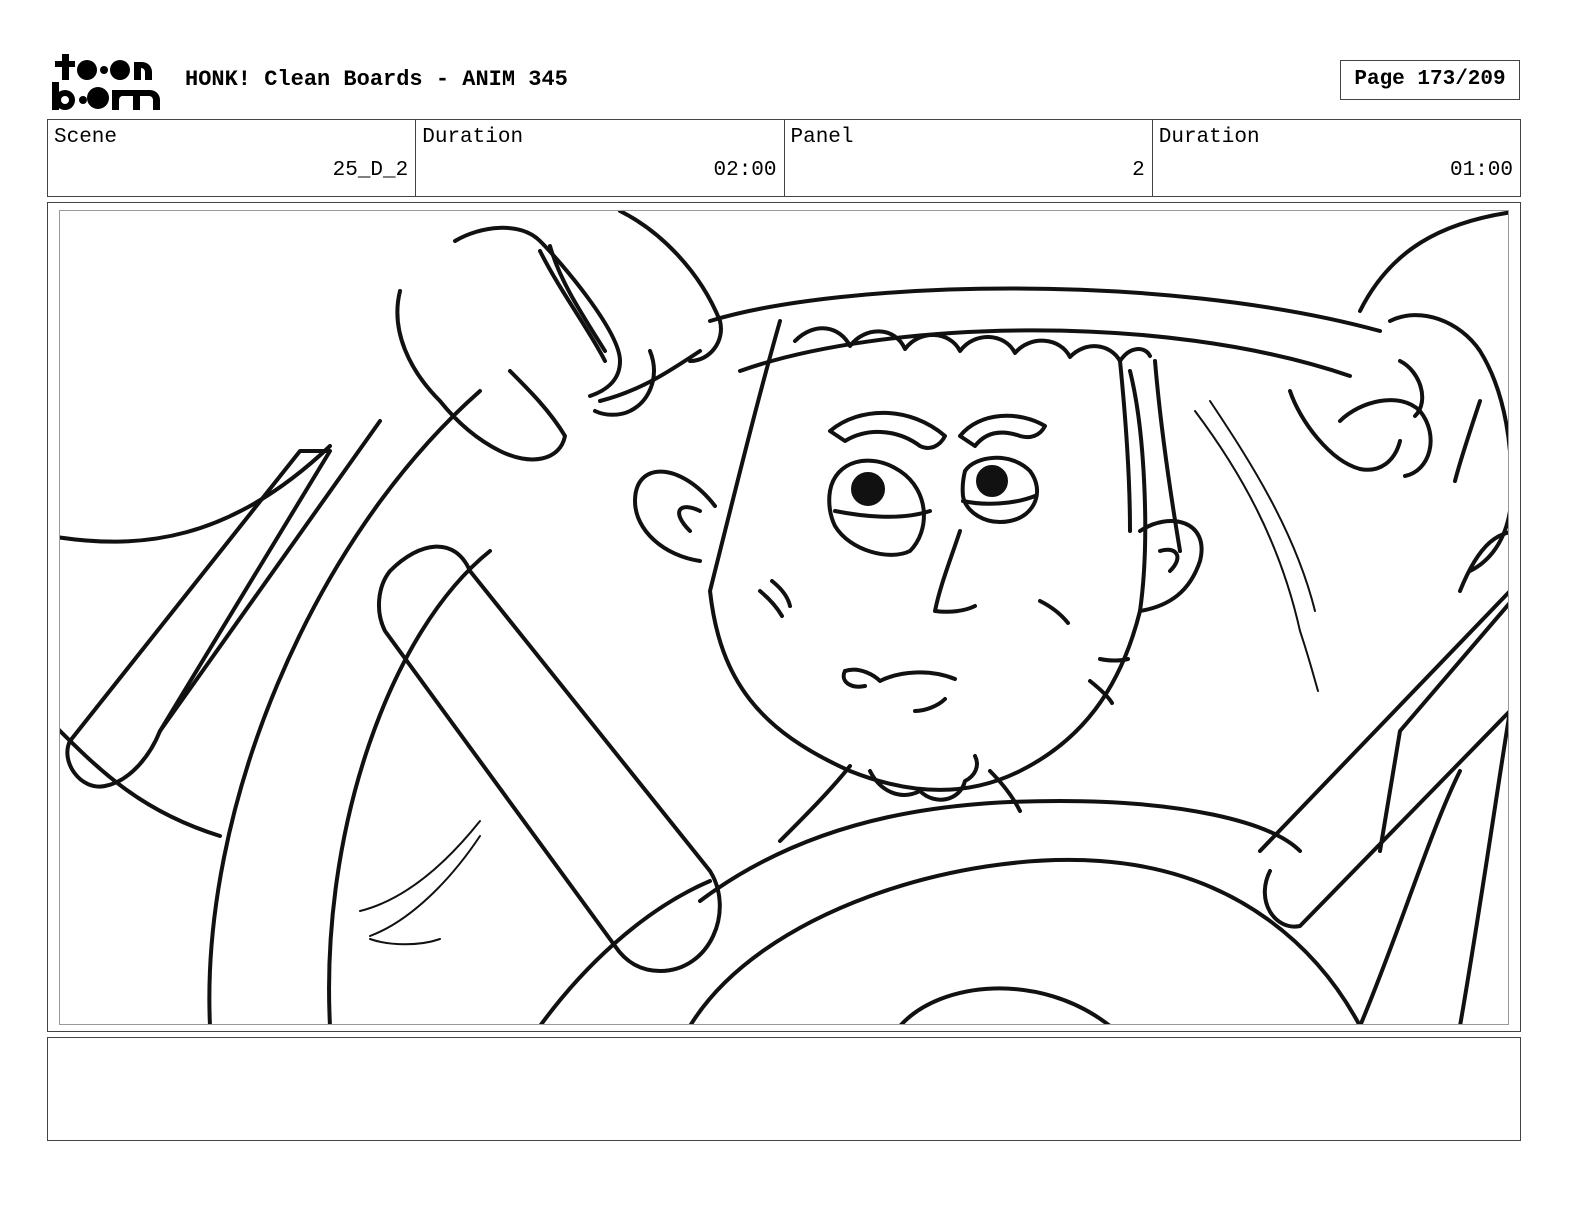 The width and height of the screenshot is (1584, 1224). Describe the element at coordinates (473, 137) in the screenshot. I see `scene-duration-label: Duration` at that location.